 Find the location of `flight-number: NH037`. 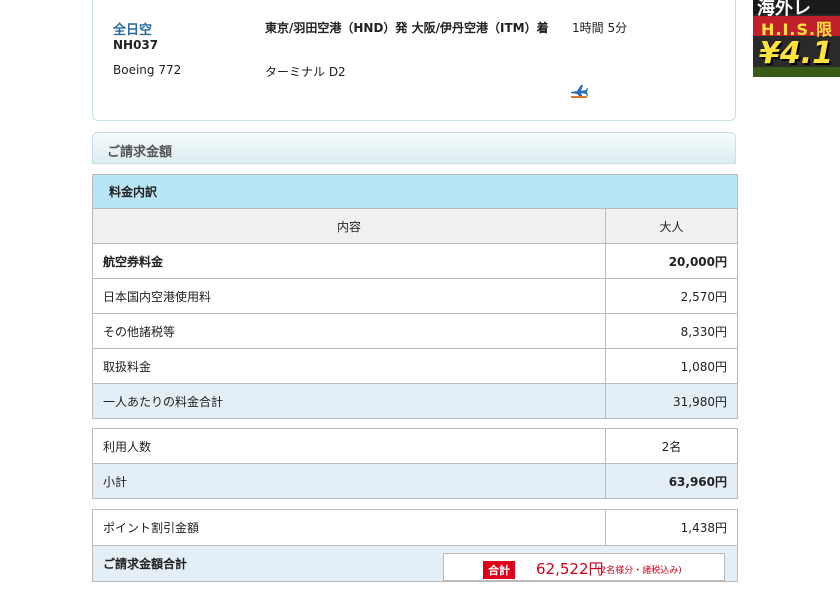

flight-number: NH037 is located at coordinates (136, 45).